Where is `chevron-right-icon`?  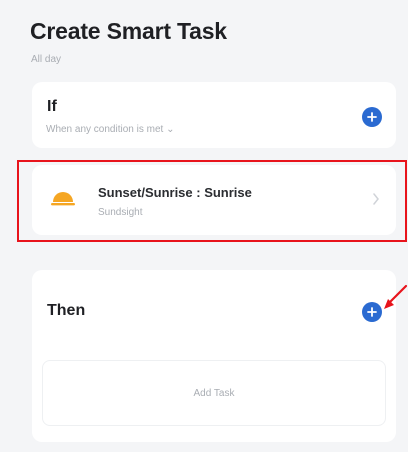
chevron-right-icon is located at coordinates (376, 199).